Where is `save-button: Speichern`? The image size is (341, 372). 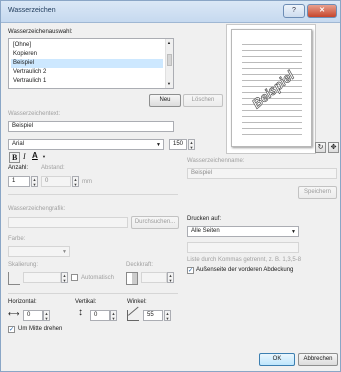 save-button: Speichern is located at coordinates (317, 192).